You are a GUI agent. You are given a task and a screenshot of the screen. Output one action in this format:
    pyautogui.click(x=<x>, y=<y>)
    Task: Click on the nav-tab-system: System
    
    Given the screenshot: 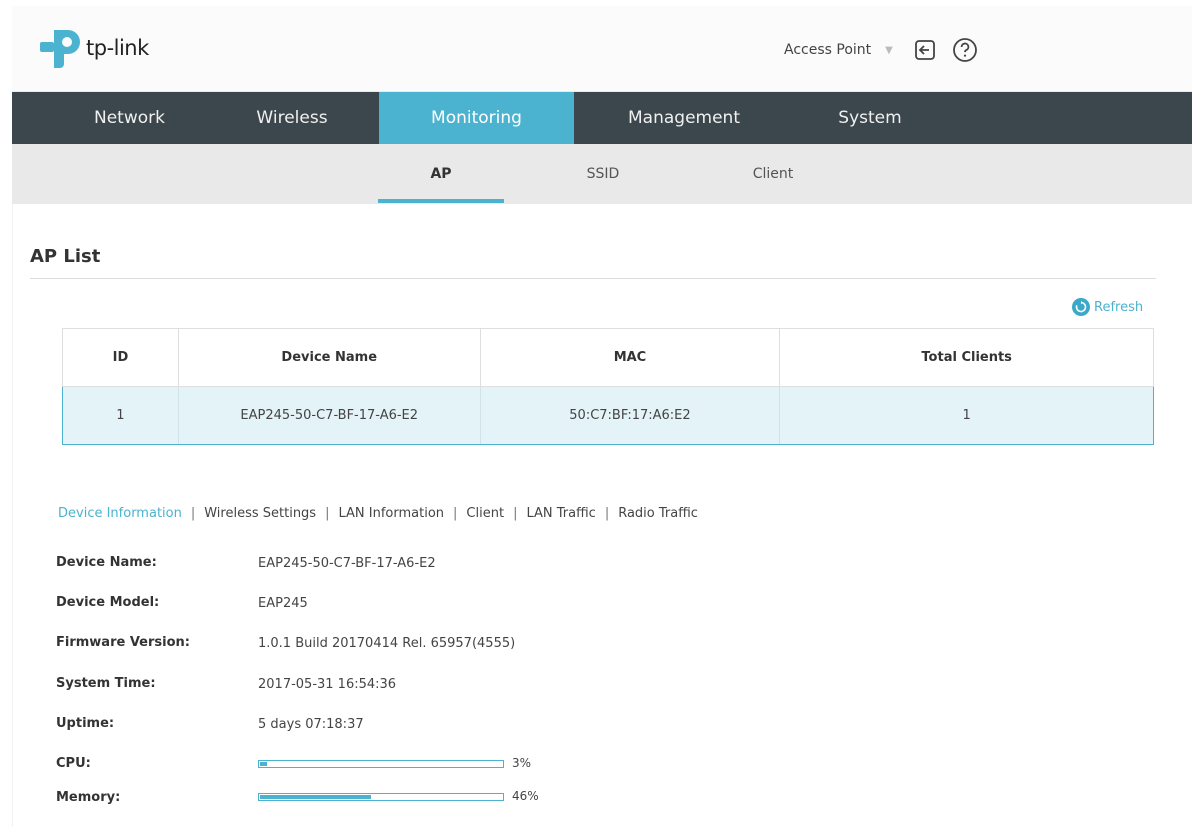 What is the action you would take?
    pyautogui.click(x=870, y=118)
    